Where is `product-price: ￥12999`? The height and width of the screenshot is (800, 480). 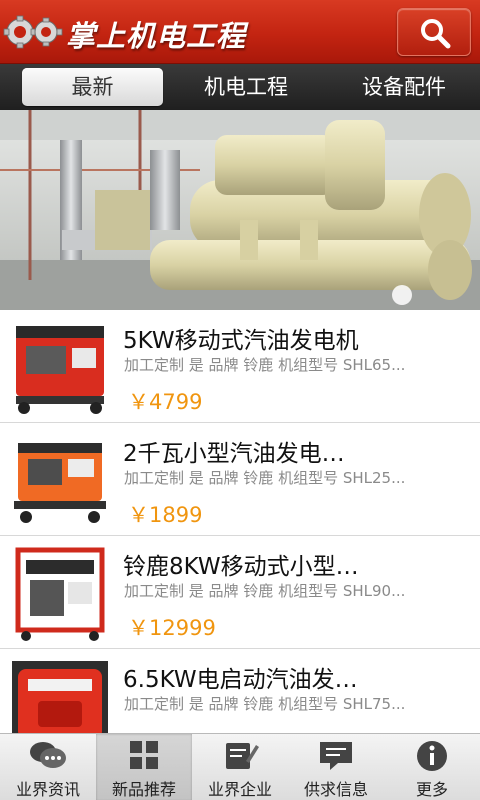 product-price: ￥12999 is located at coordinates (172, 628).